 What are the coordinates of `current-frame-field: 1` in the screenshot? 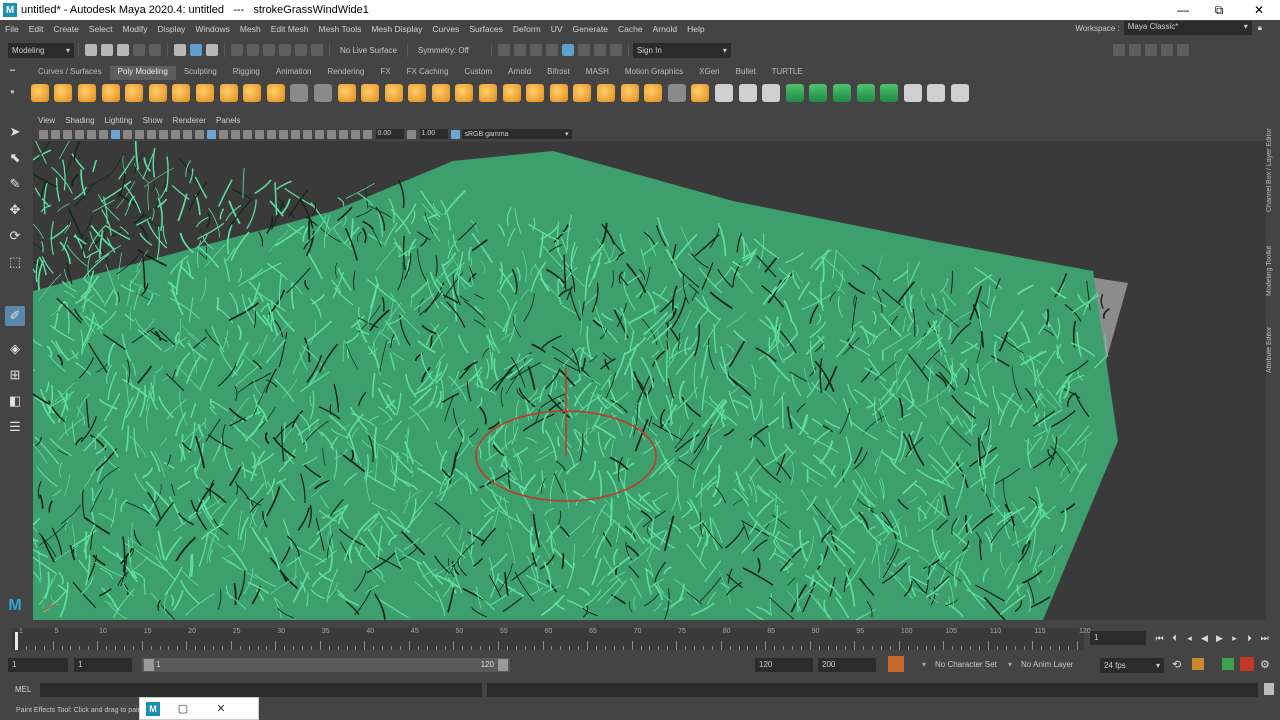 It's located at (1118, 638).